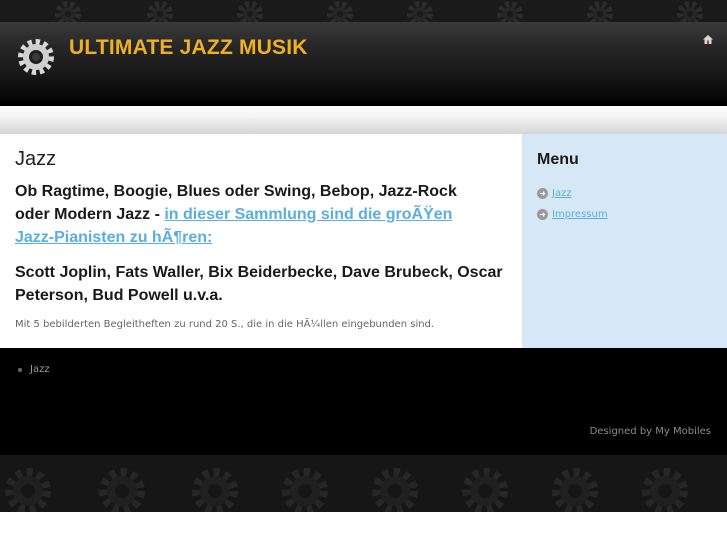  What do you see at coordinates (363, 120) in the screenshot?
I see `nav-bar` at bounding box center [363, 120].